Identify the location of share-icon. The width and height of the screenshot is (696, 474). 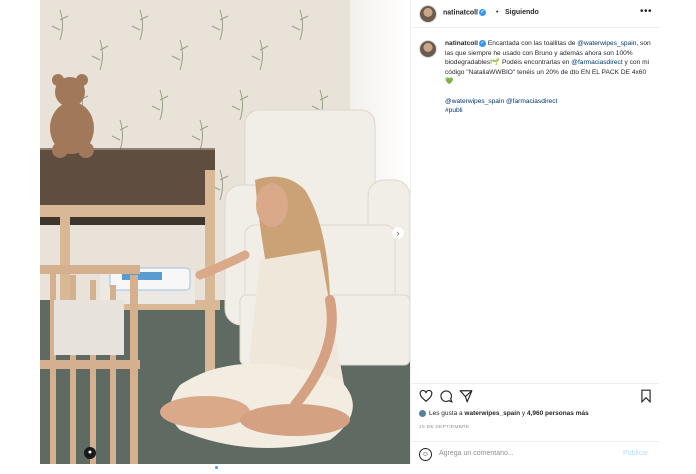
(466, 396).